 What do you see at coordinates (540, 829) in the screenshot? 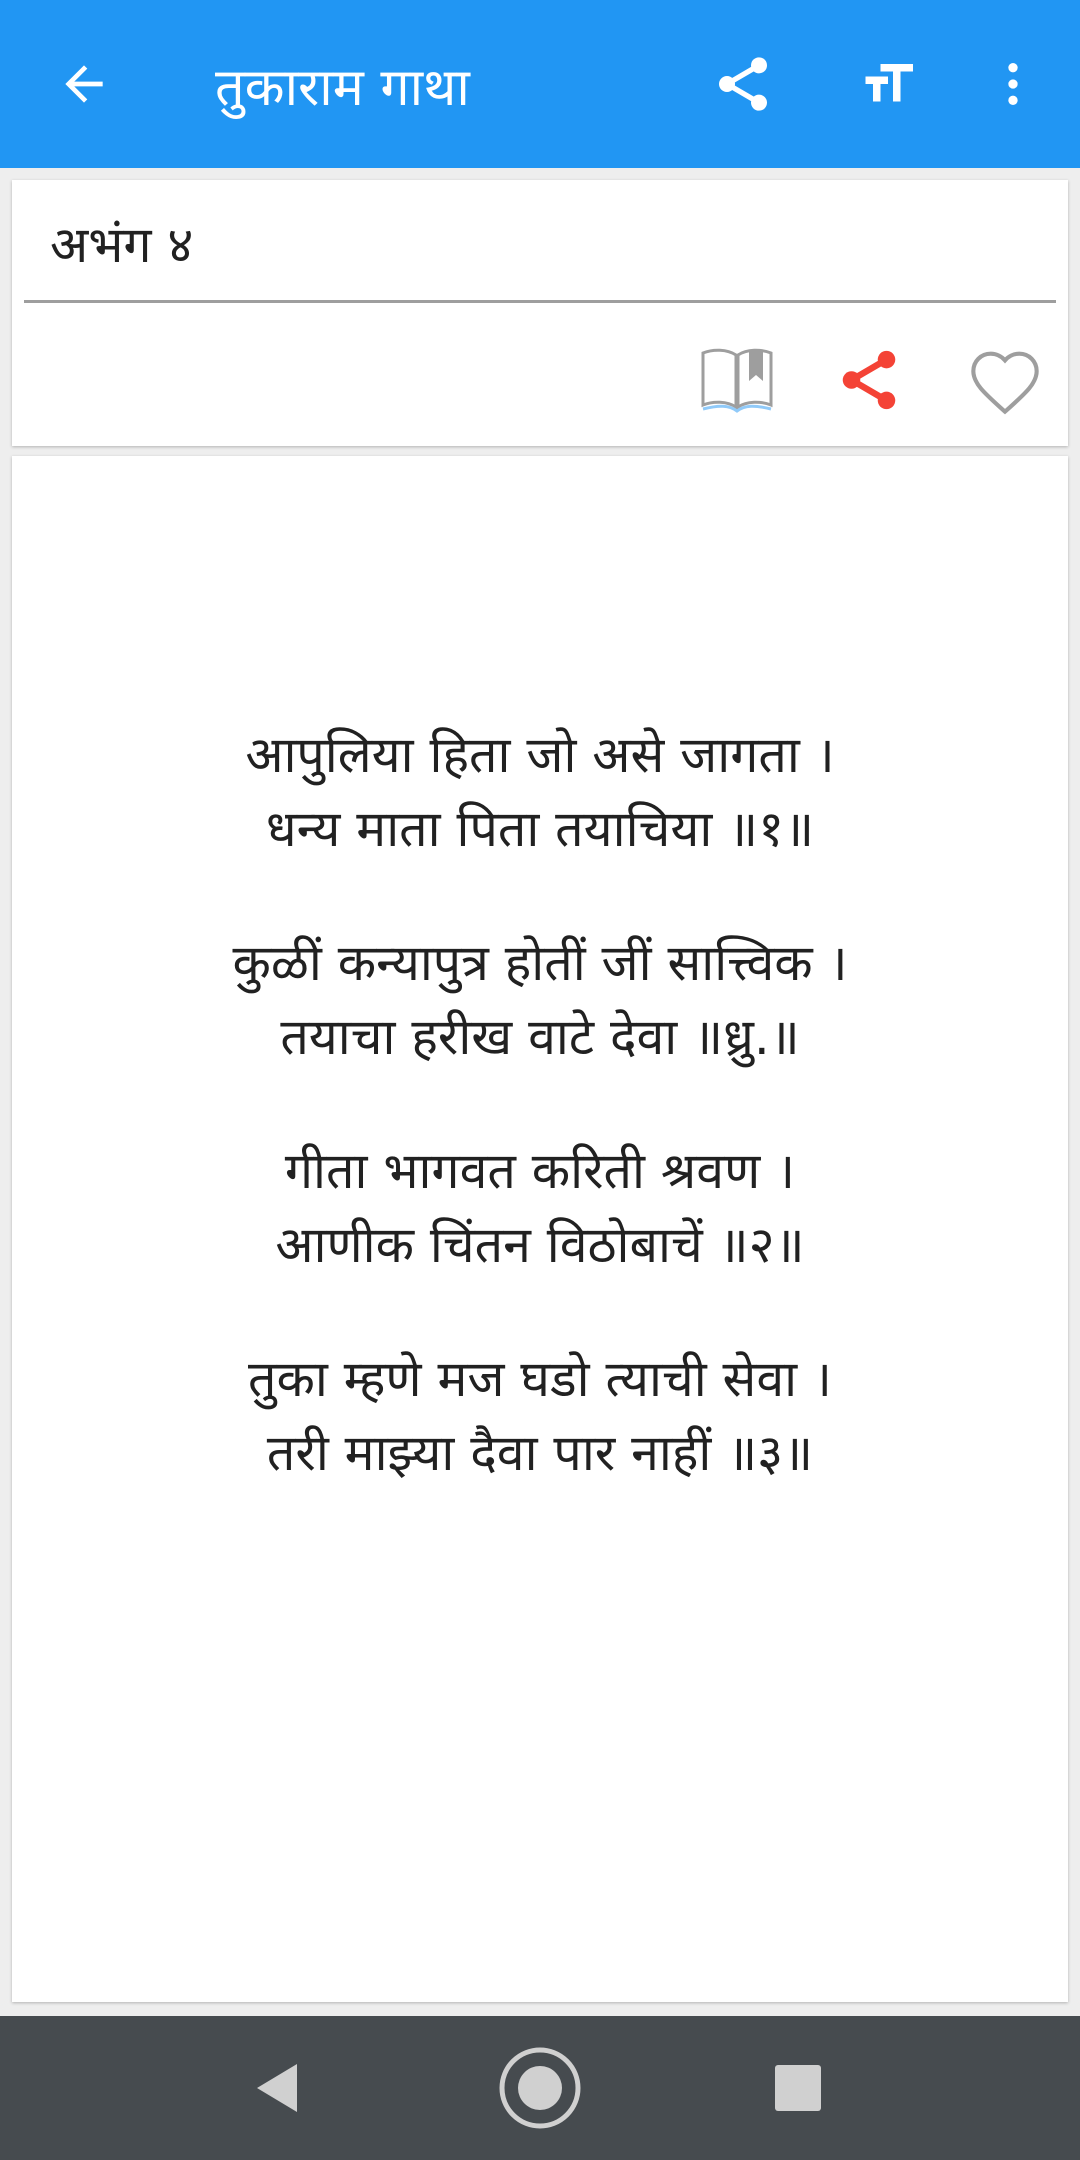
I see `verse-line: धन्य माता पिता तयाचिया ॥१॥` at bounding box center [540, 829].